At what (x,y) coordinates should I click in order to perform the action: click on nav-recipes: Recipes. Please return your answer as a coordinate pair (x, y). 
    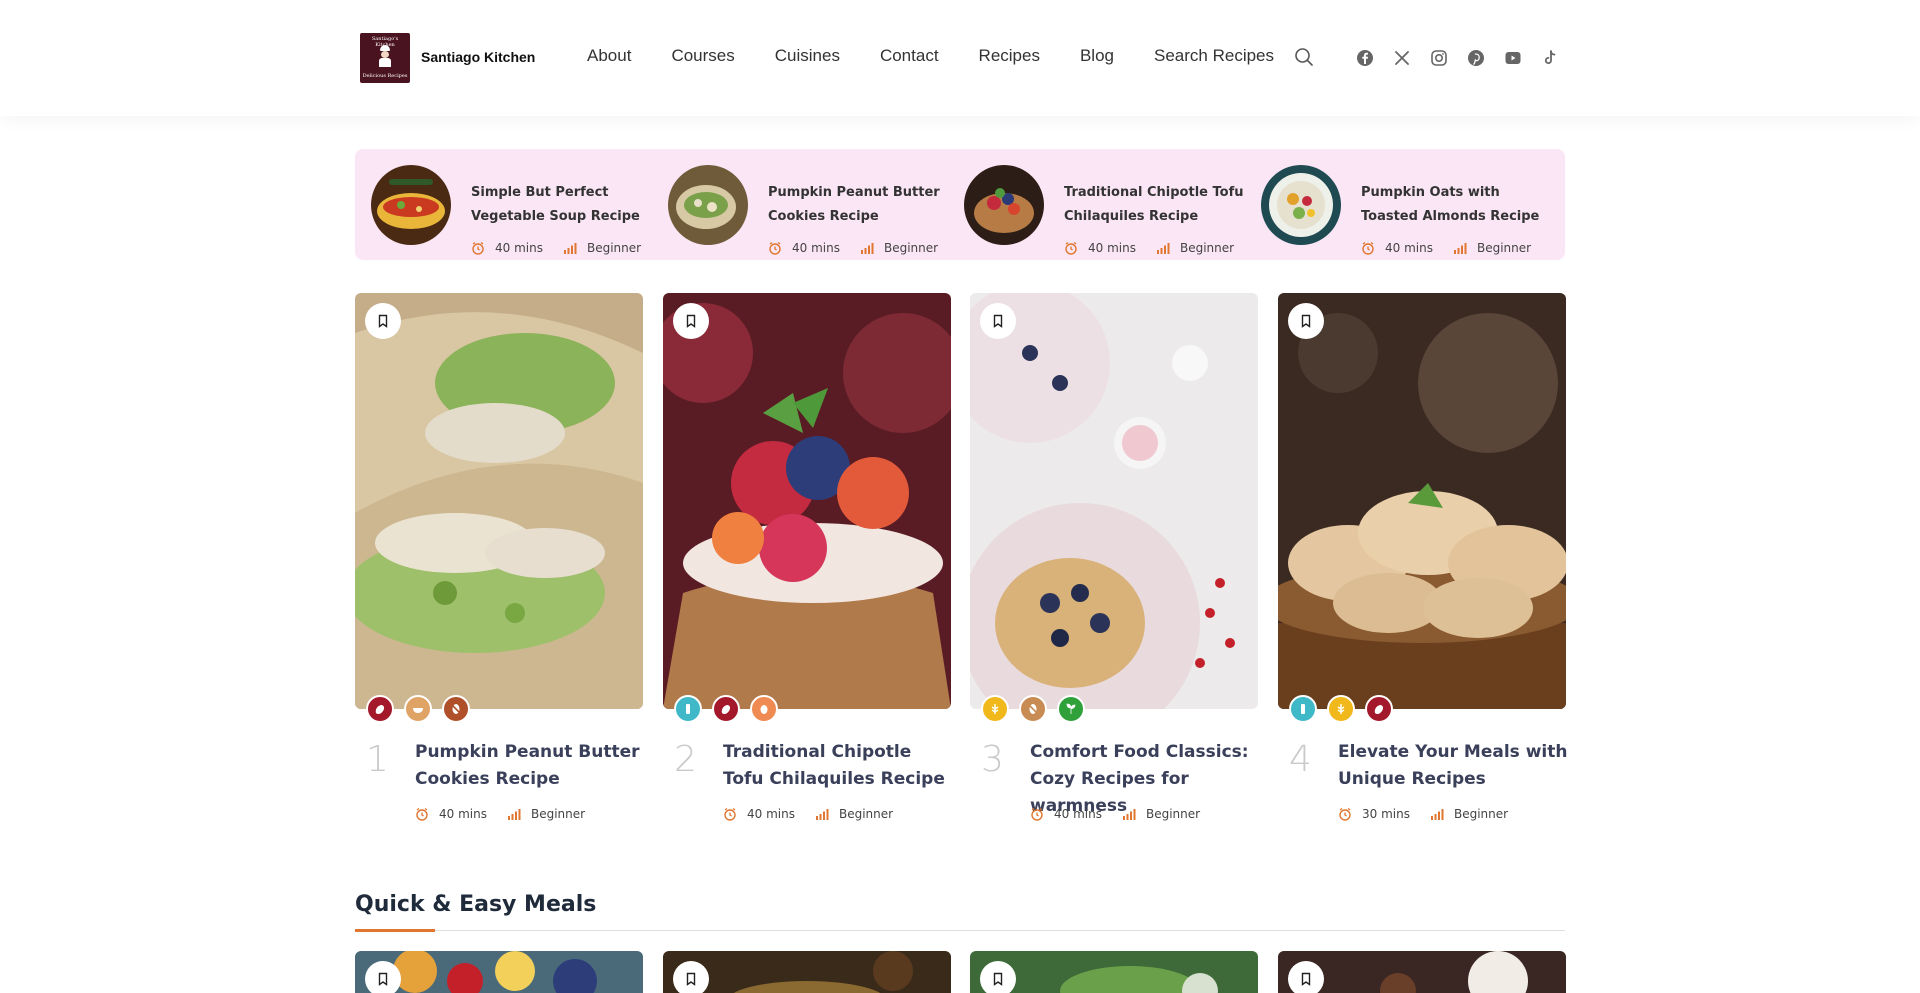
    Looking at the image, I should click on (1009, 56).